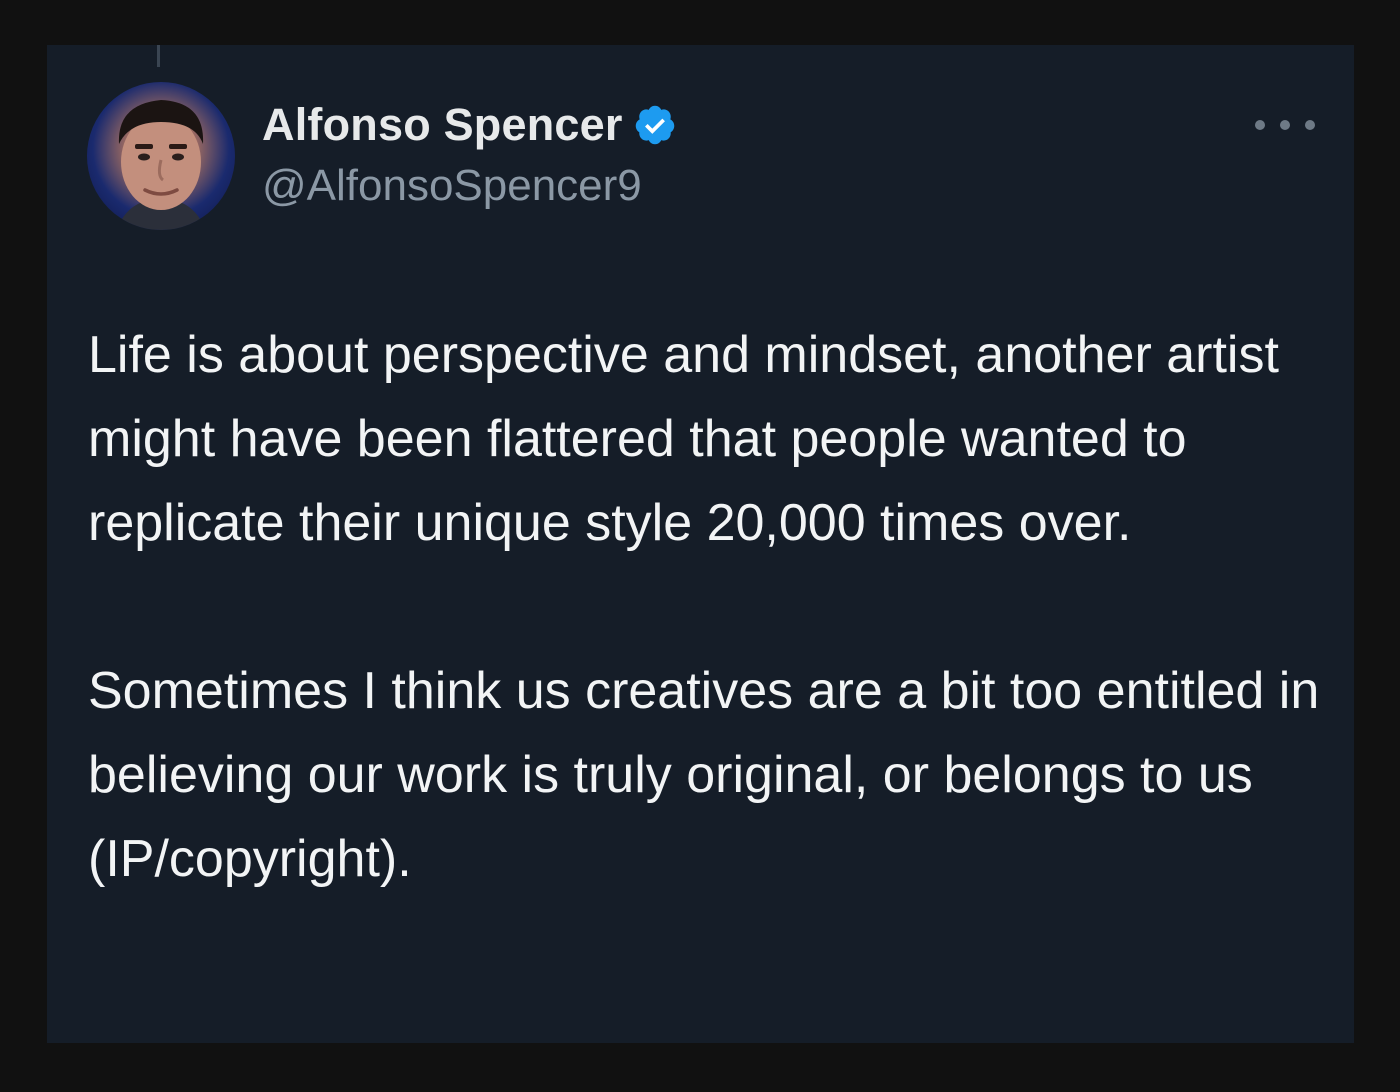  I want to click on author-name-row: Alfonso Spencer, so click(469, 125).